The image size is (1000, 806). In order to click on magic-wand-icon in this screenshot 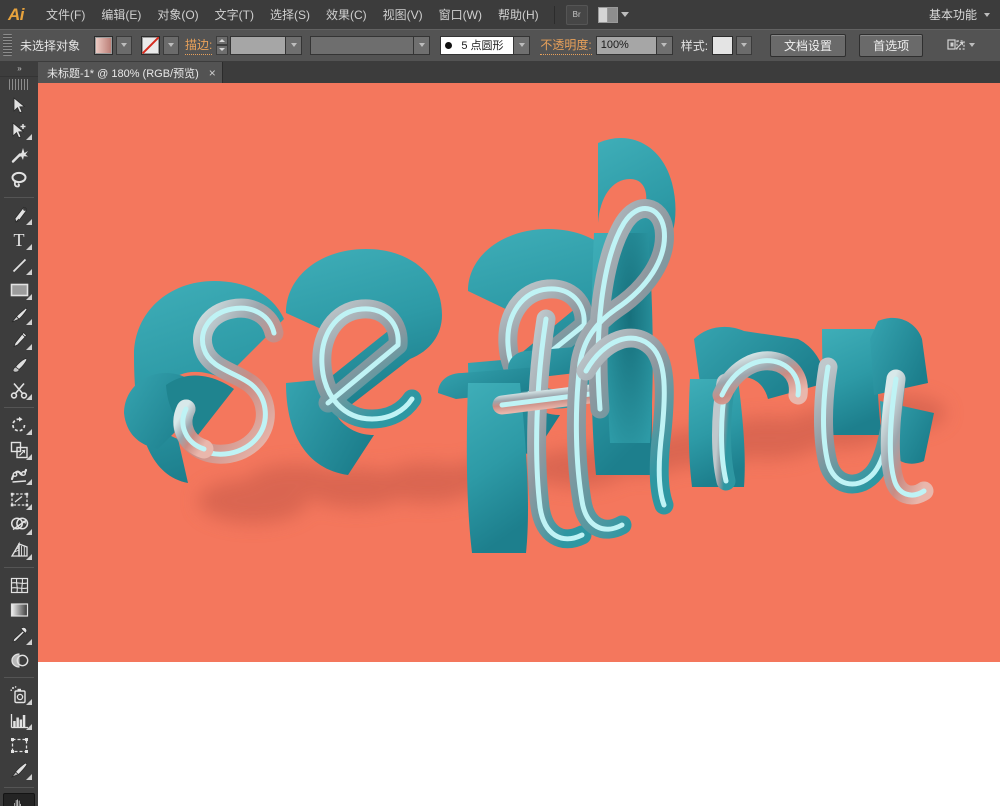, I will do `click(19, 155)`.